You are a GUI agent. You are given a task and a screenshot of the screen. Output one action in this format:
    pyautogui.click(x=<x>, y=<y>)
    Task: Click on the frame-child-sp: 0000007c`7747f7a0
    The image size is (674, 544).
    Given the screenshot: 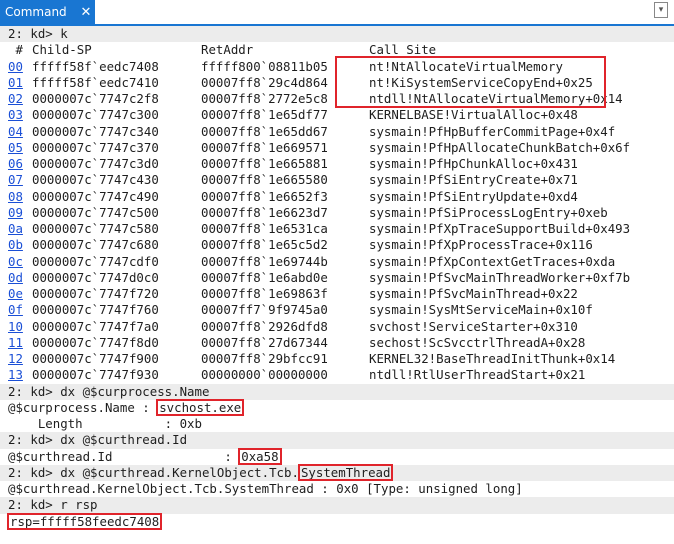 What is the action you would take?
    pyautogui.click(x=95, y=326)
    